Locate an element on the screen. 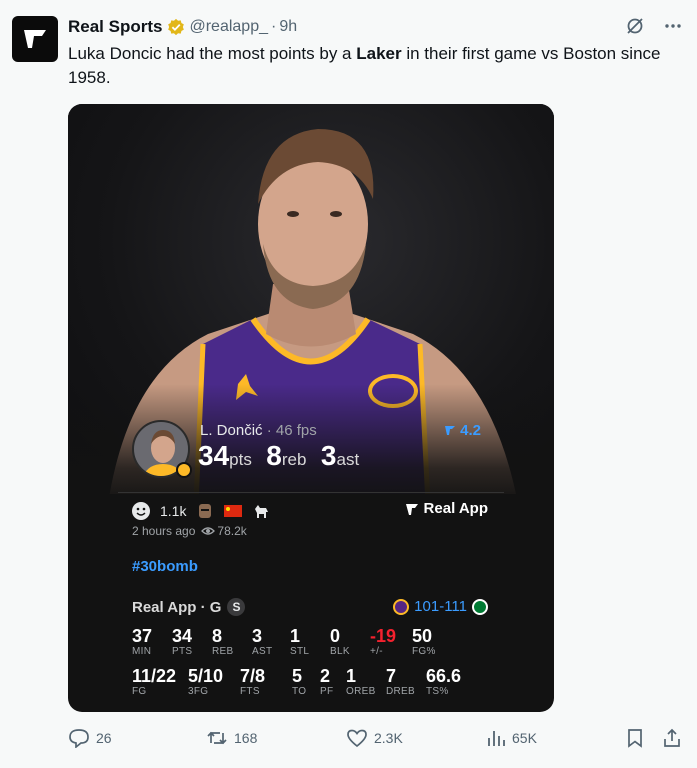 The width and height of the screenshot is (697, 768). stat-label: REB is located at coordinates (223, 651).